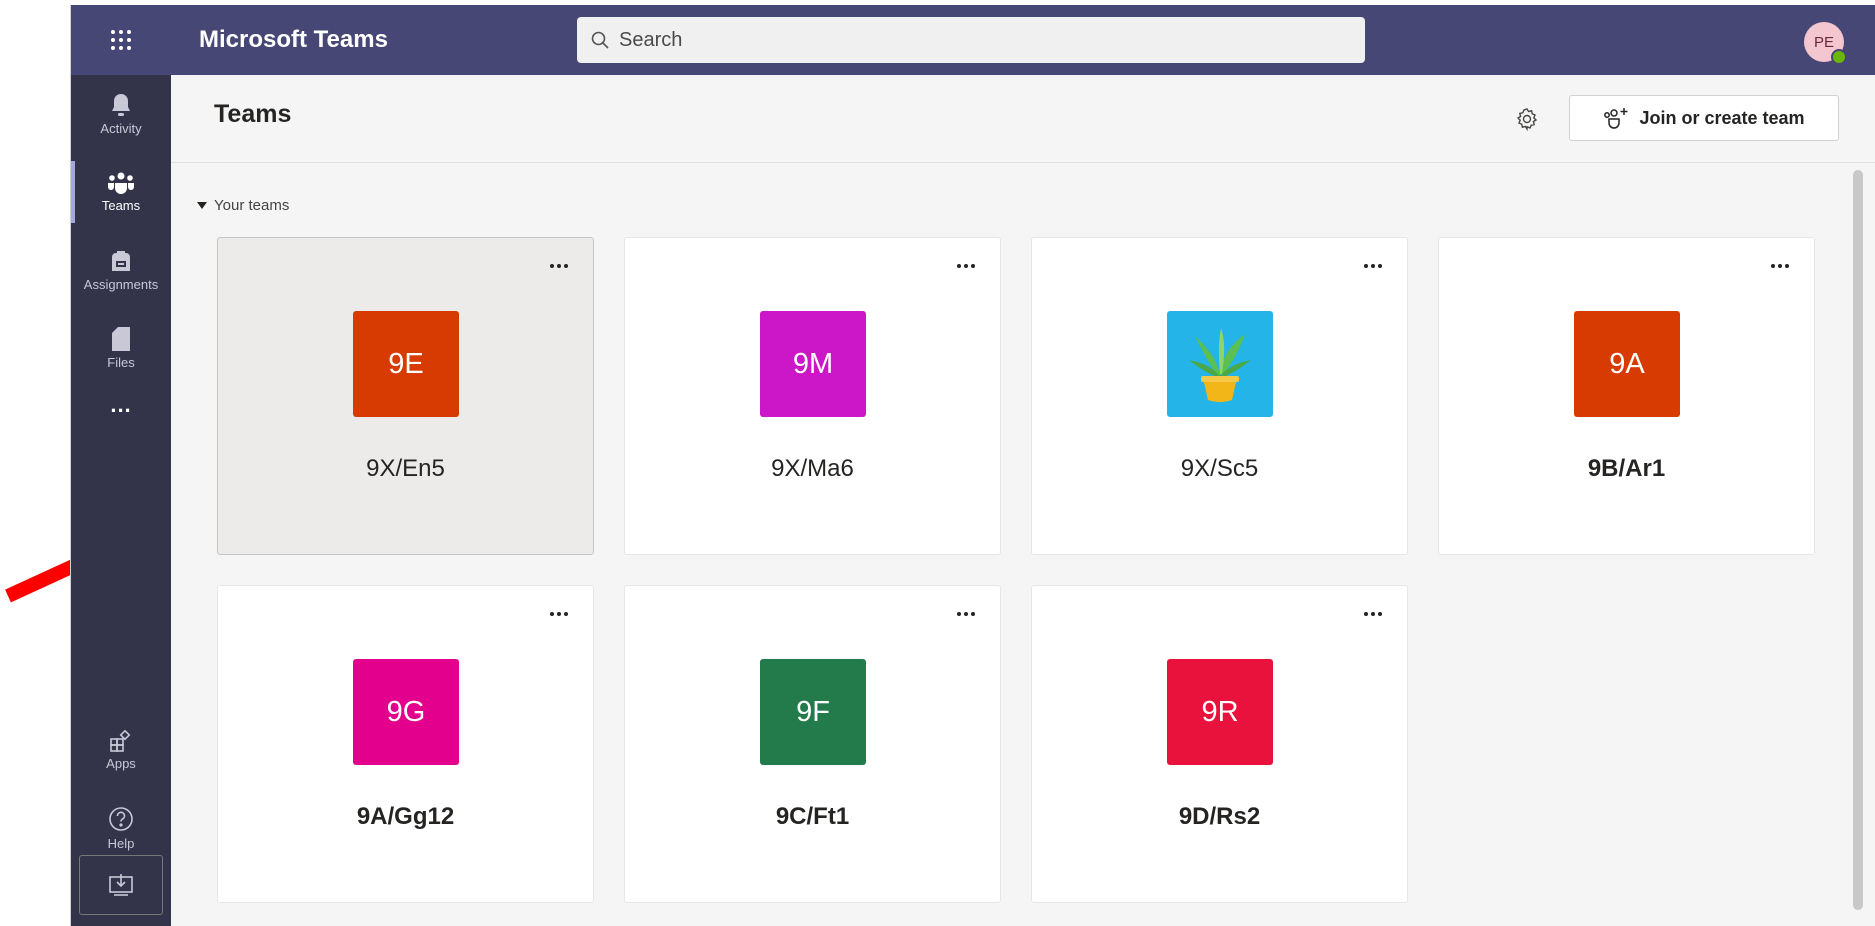  What do you see at coordinates (812, 816) in the screenshot?
I see `team-name: 9C/Ft1` at bounding box center [812, 816].